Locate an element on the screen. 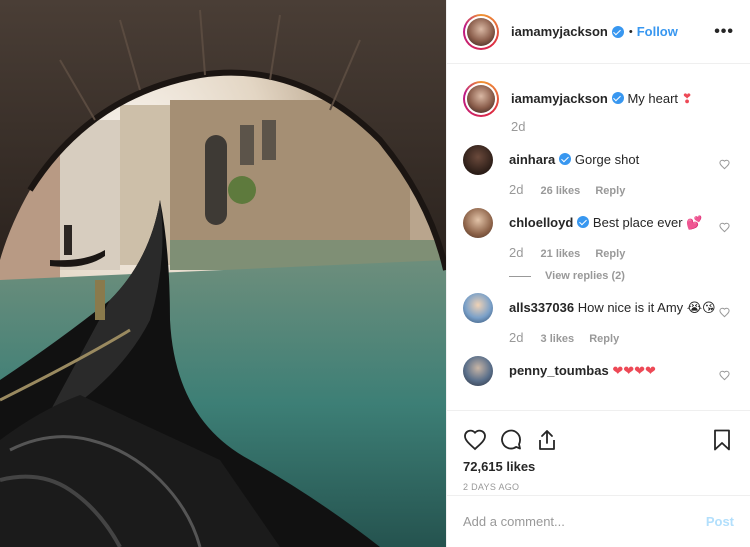 The image size is (750, 547). comment-text: Best place ever is located at coordinates (637, 222).